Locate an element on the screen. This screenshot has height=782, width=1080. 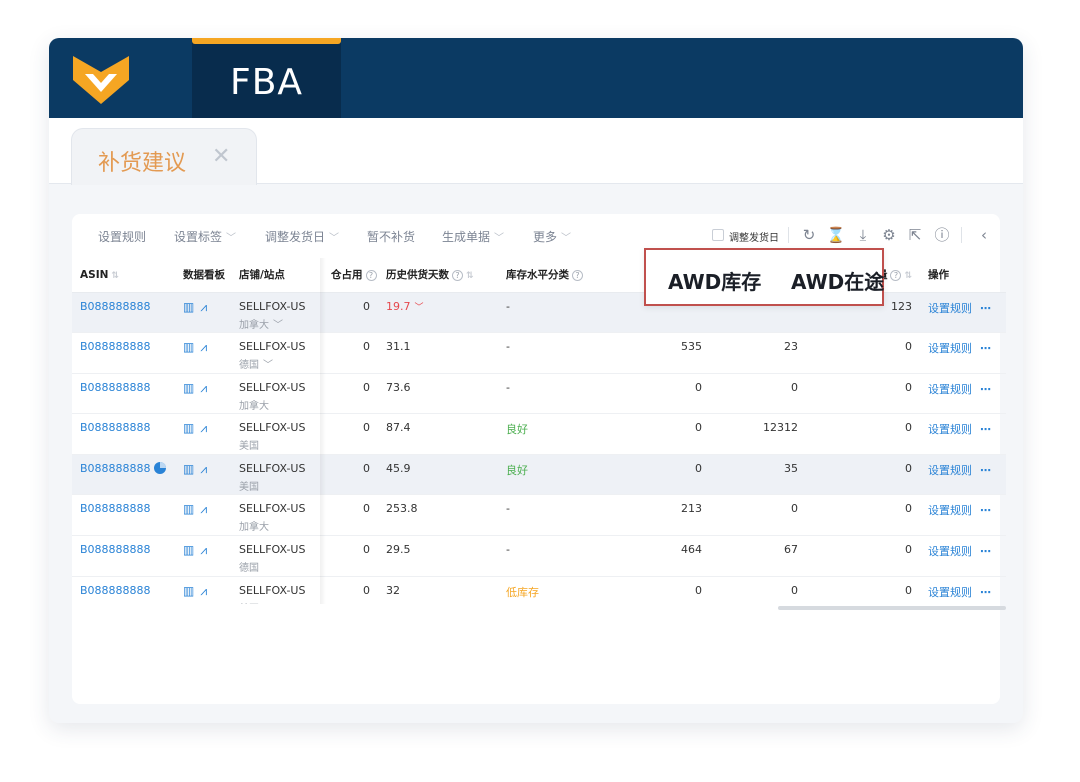
dashboard-cell: ▥ ⩘ is located at coordinates (203, 475).